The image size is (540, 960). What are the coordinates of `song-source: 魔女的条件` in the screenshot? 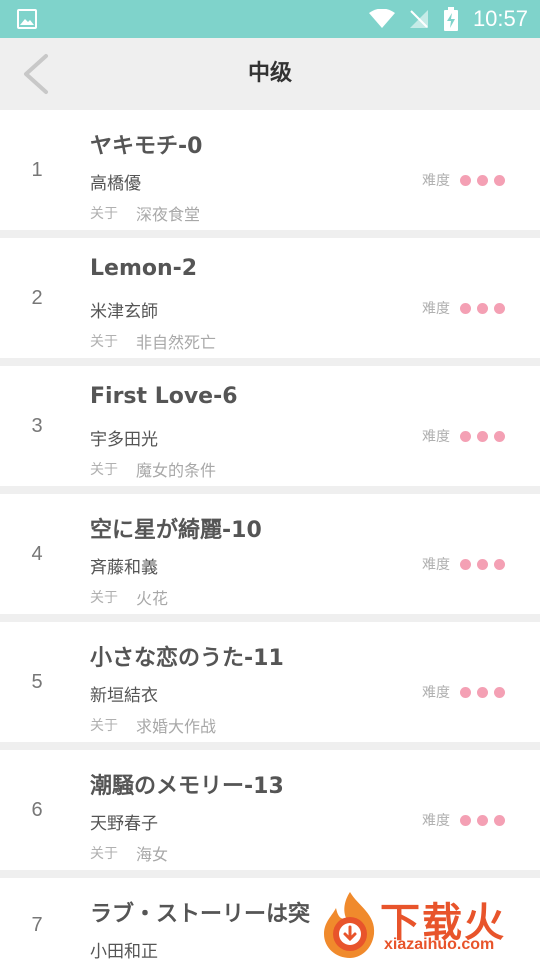 It's located at (176, 470).